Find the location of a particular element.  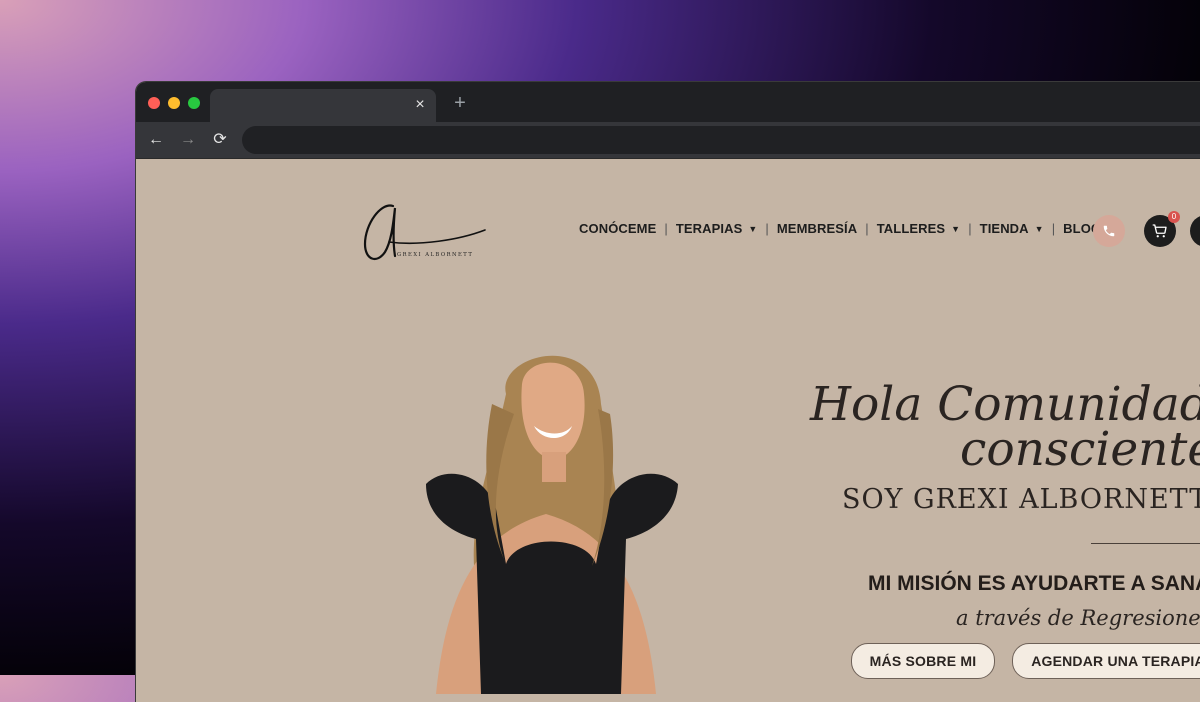

hero-title-line2: consciente is located at coordinates (1080, 449).